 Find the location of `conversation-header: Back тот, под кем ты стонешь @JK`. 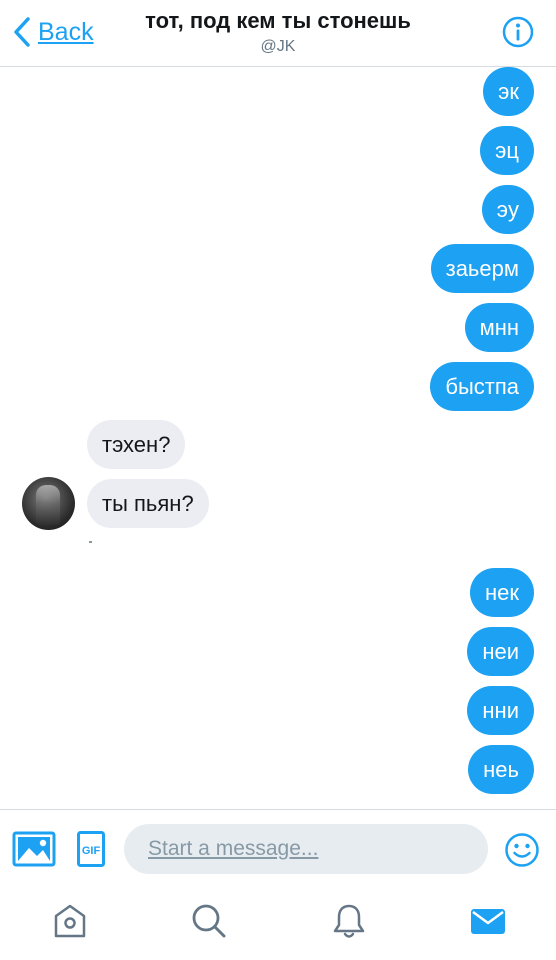

conversation-header: Back тот, под кем ты стонешь @JK is located at coordinates (278, 33).